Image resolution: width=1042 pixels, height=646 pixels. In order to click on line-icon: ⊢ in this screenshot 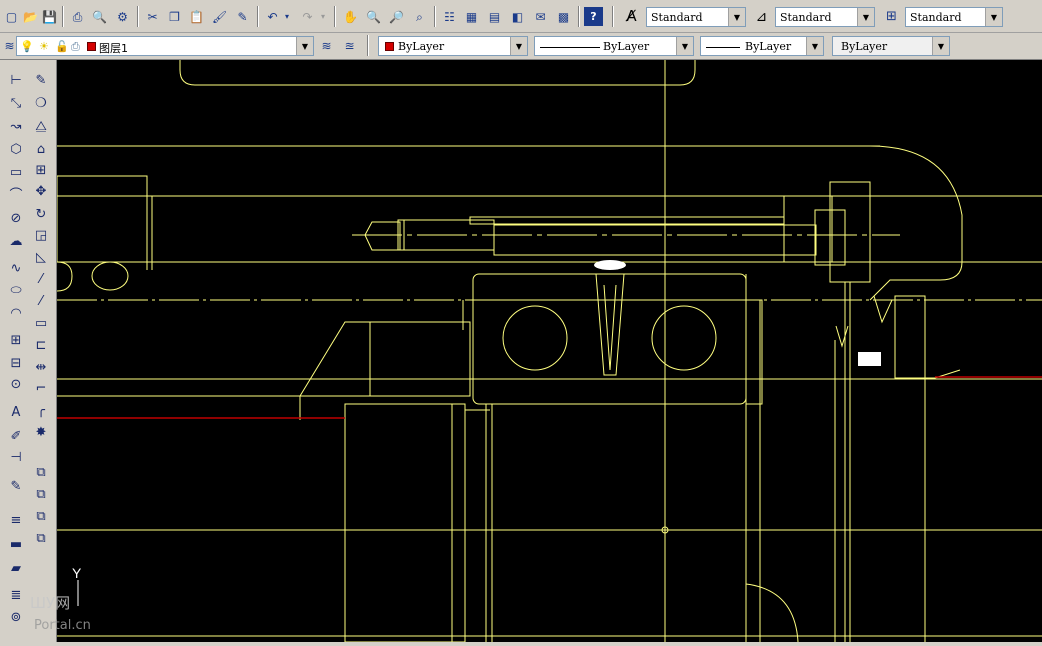, I will do `click(16, 80)`.